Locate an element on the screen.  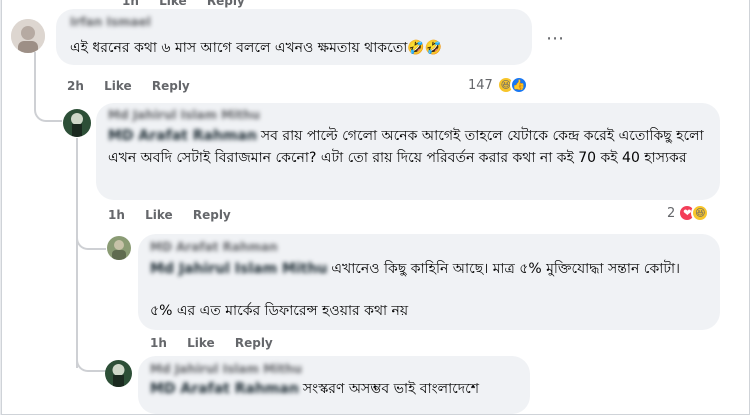
reaction-count: 147 is located at coordinates (480, 85).